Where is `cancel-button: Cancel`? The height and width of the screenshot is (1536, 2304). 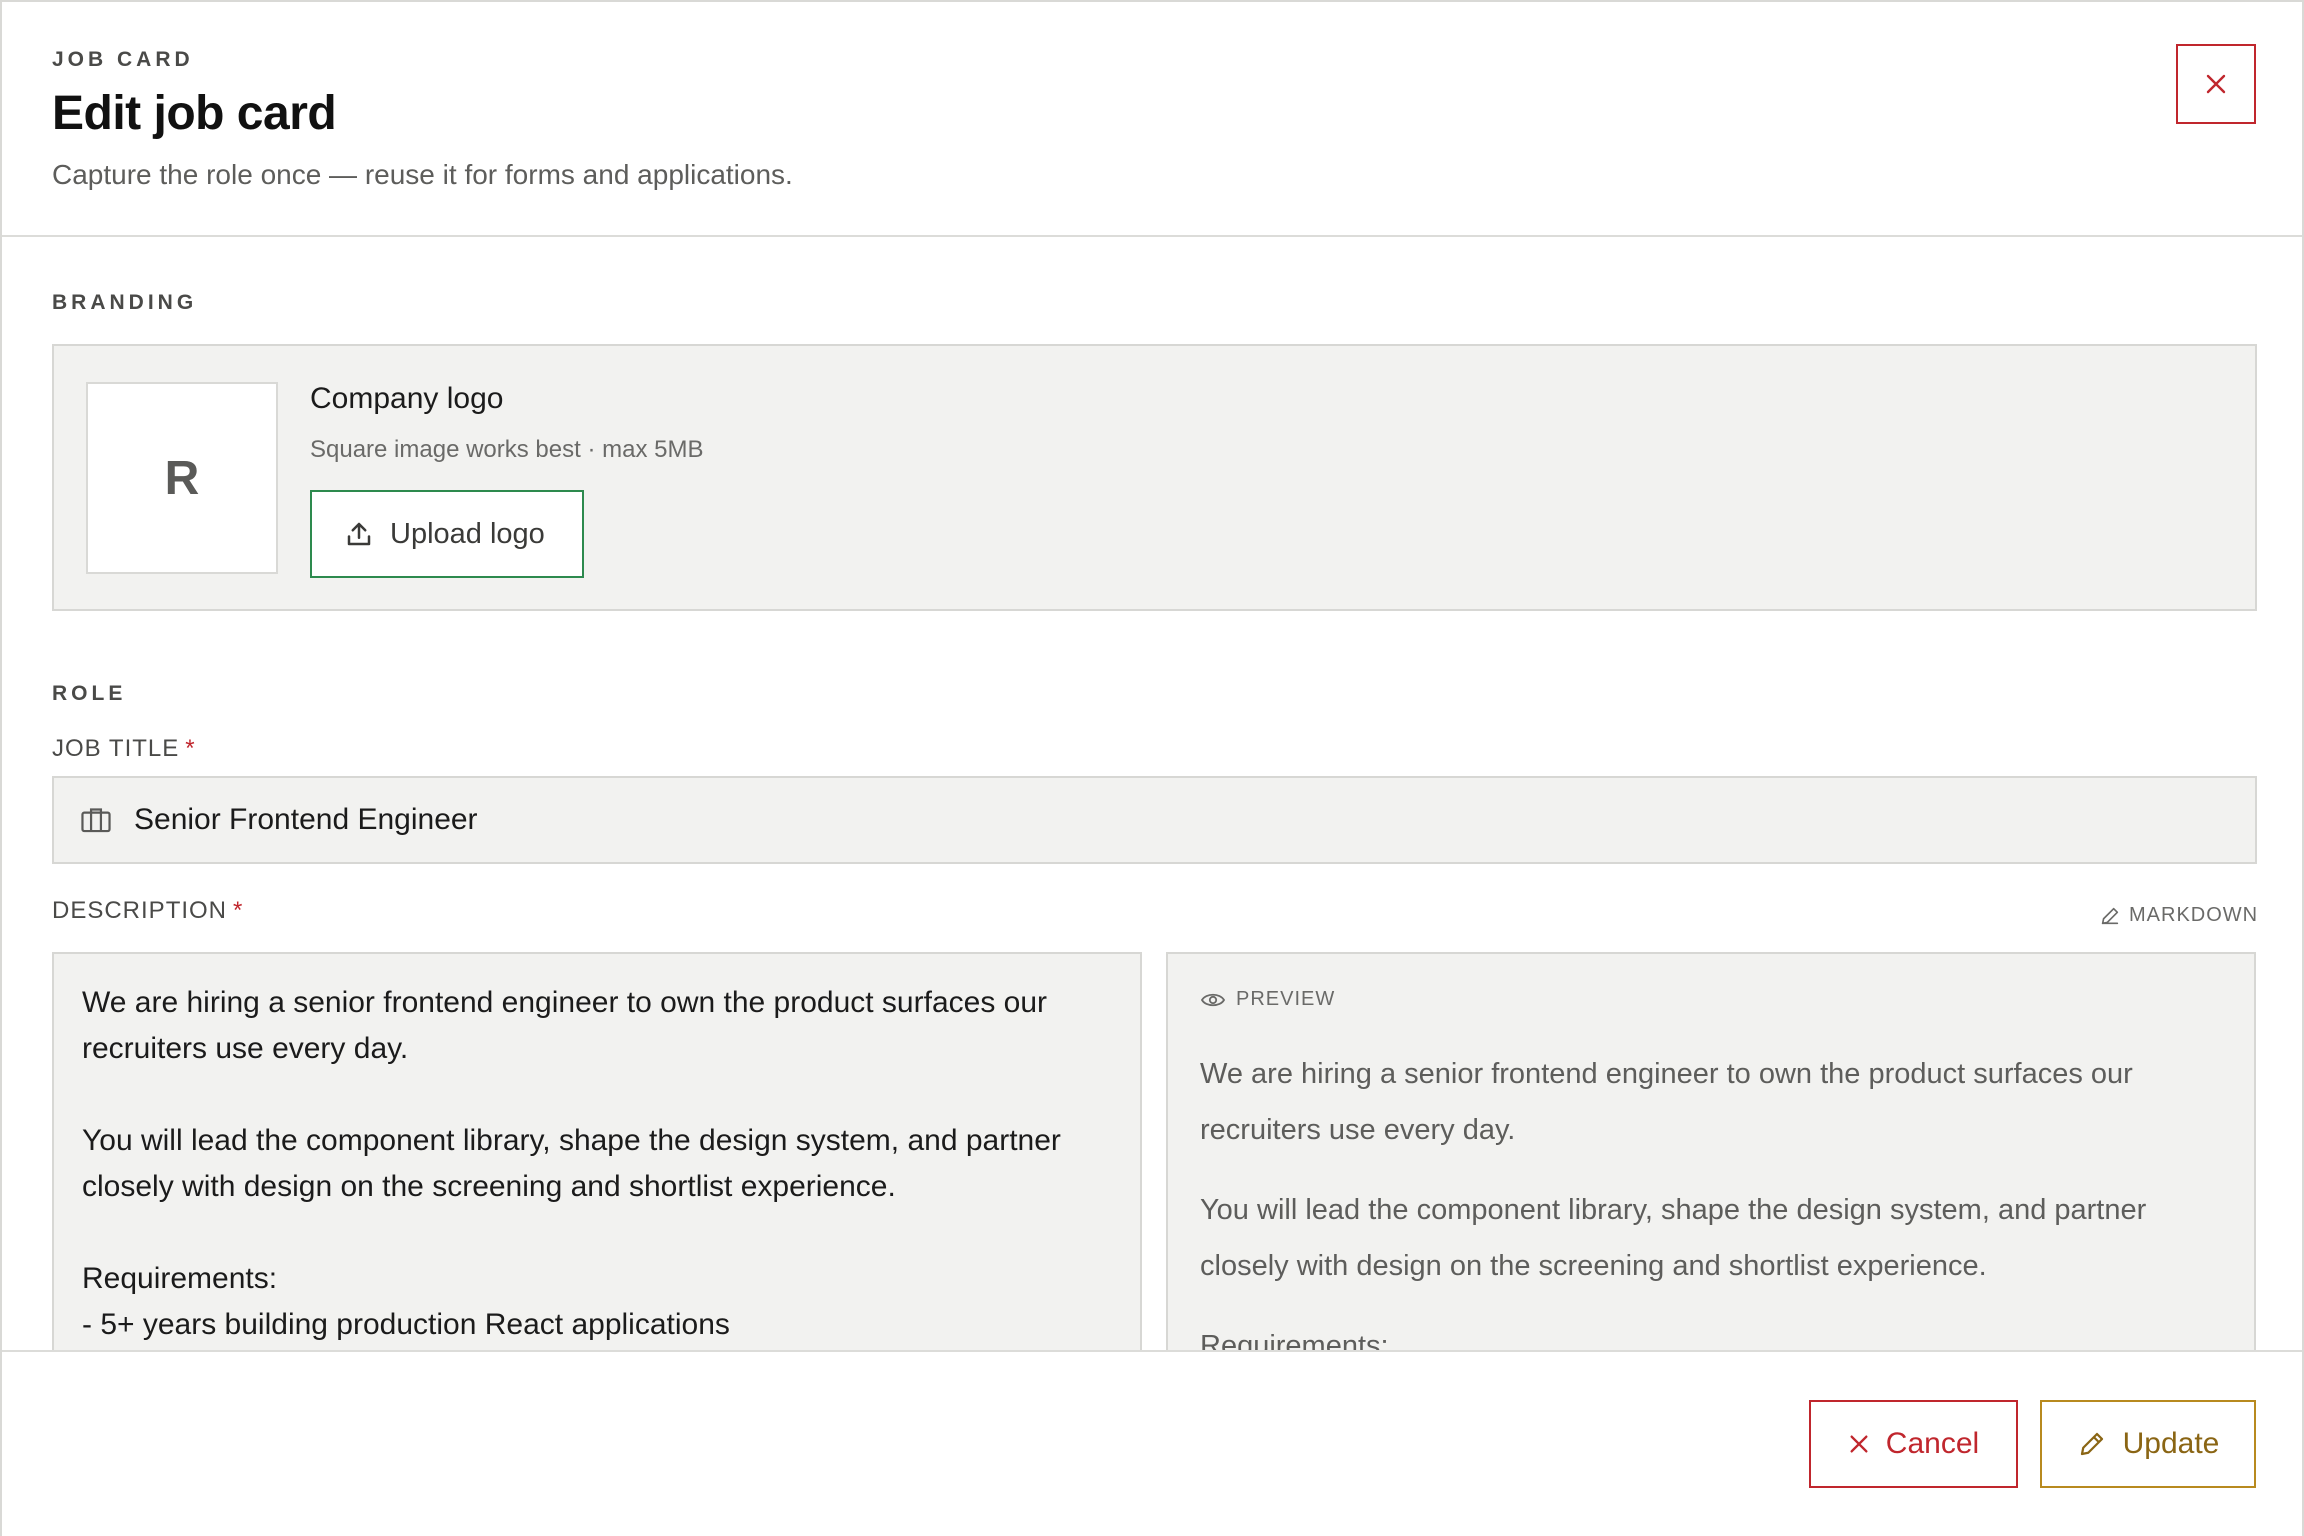 cancel-button: Cancel is located at coordinates (1913, 1444).